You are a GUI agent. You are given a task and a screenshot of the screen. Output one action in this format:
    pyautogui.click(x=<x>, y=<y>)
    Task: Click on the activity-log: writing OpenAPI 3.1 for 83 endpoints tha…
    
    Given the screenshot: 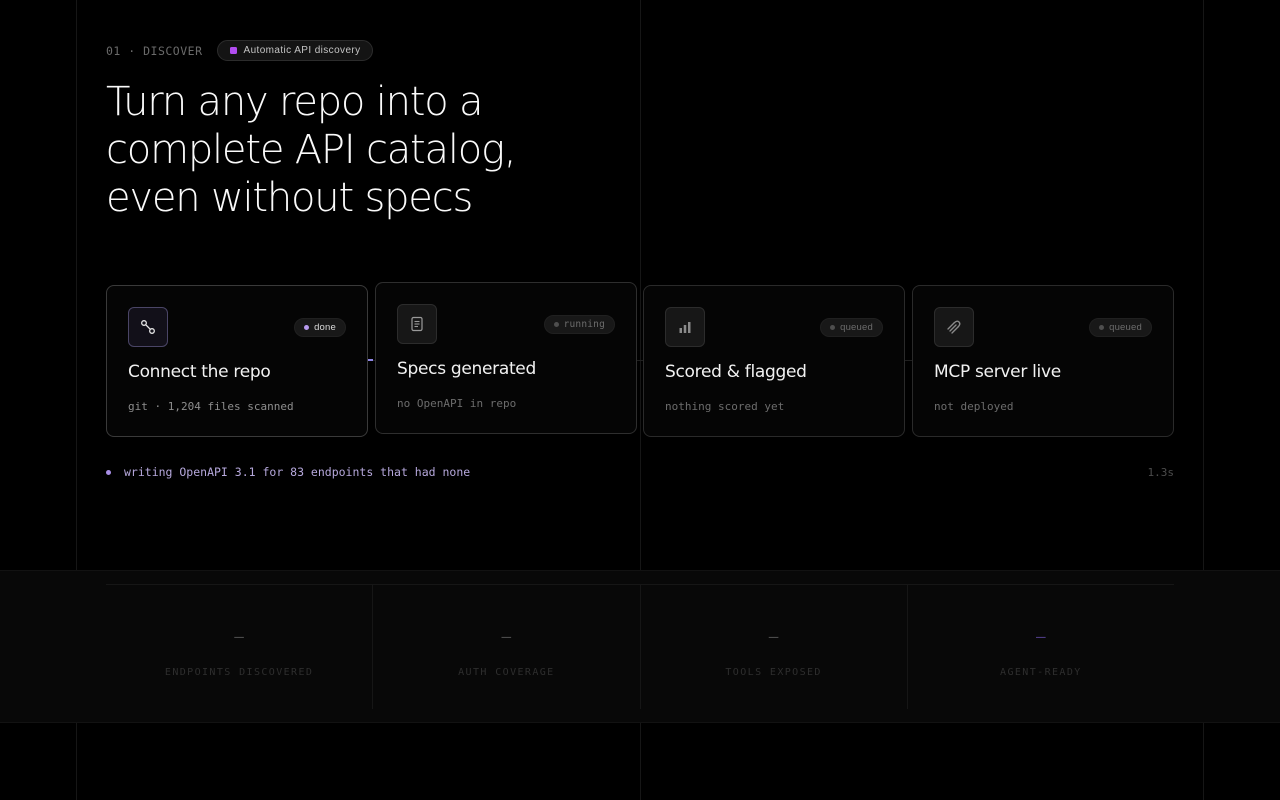 What is the action you would take?
    pyautogui.click(x=640, y=472)
    